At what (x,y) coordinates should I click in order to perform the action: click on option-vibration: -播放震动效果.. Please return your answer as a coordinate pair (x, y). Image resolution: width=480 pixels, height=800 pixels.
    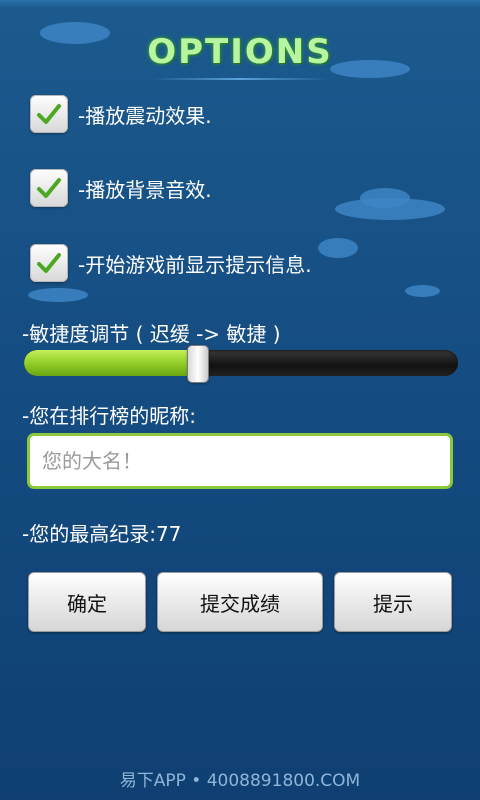
    Looking at the image, I should click on (121, 114).